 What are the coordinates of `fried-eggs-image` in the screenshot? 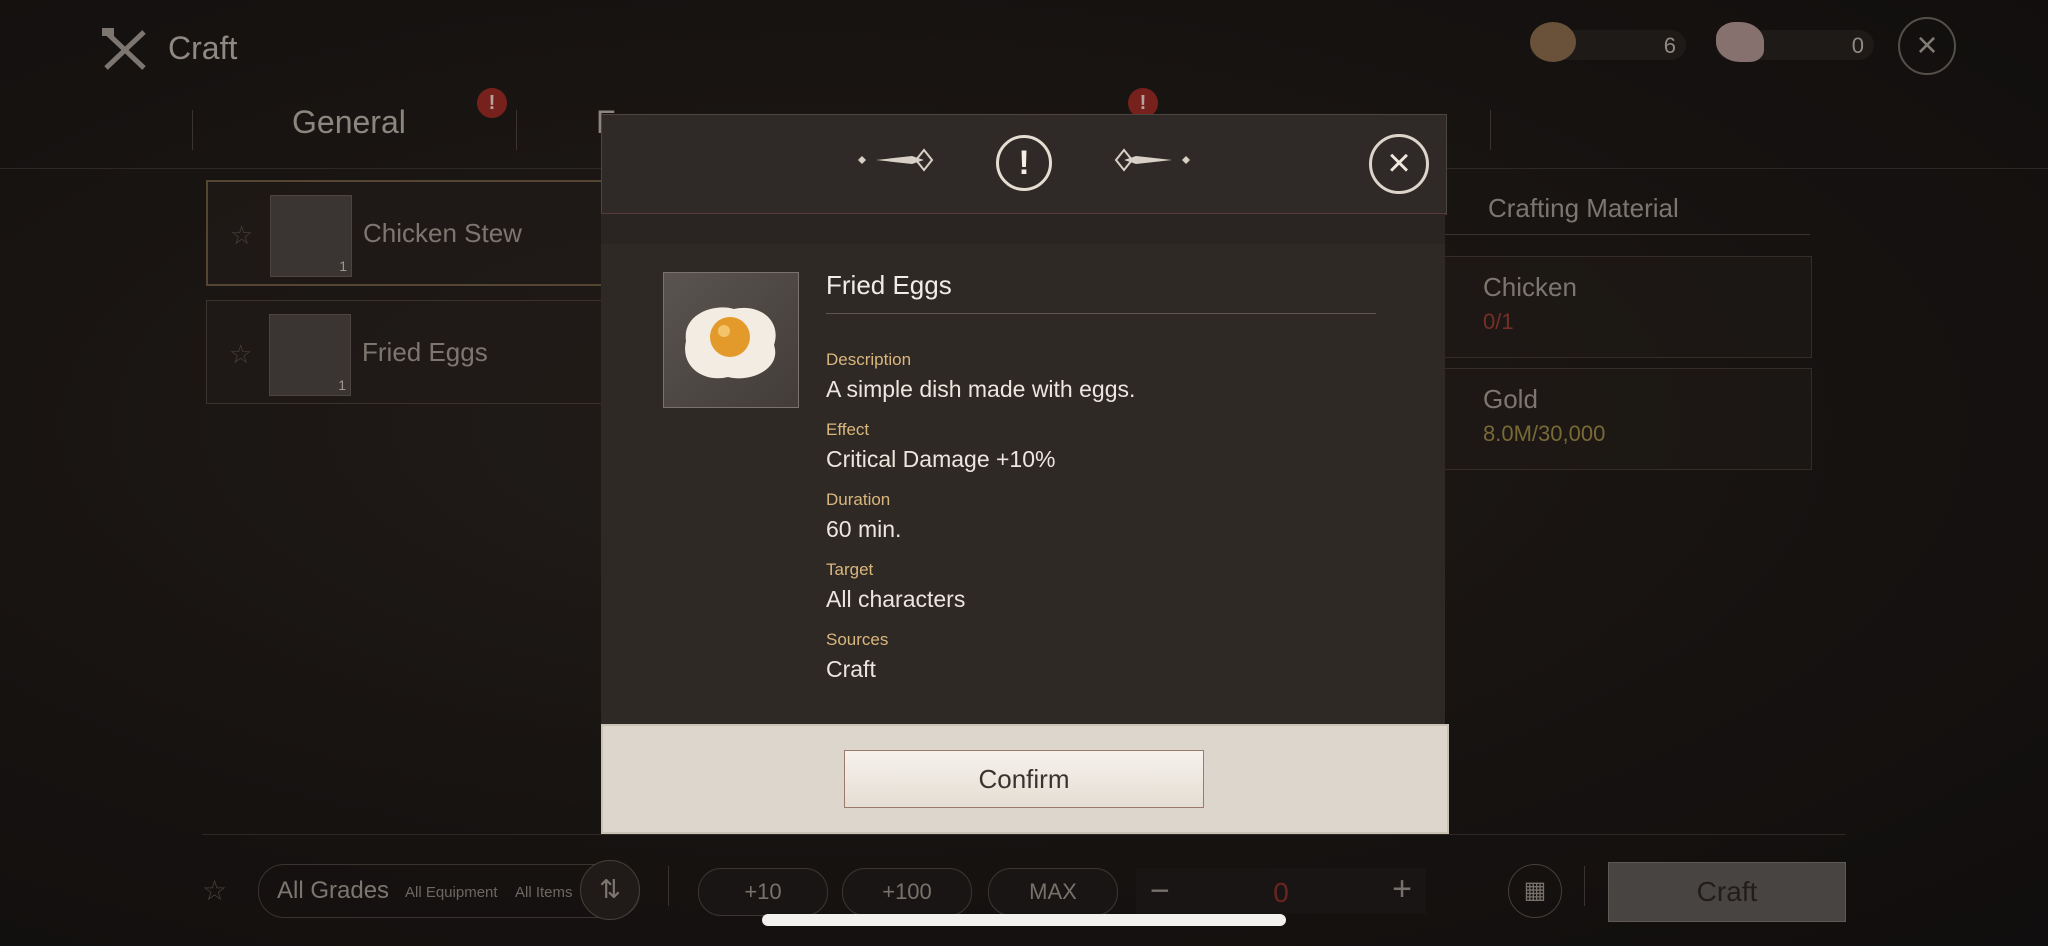 It's located at (731, 340).